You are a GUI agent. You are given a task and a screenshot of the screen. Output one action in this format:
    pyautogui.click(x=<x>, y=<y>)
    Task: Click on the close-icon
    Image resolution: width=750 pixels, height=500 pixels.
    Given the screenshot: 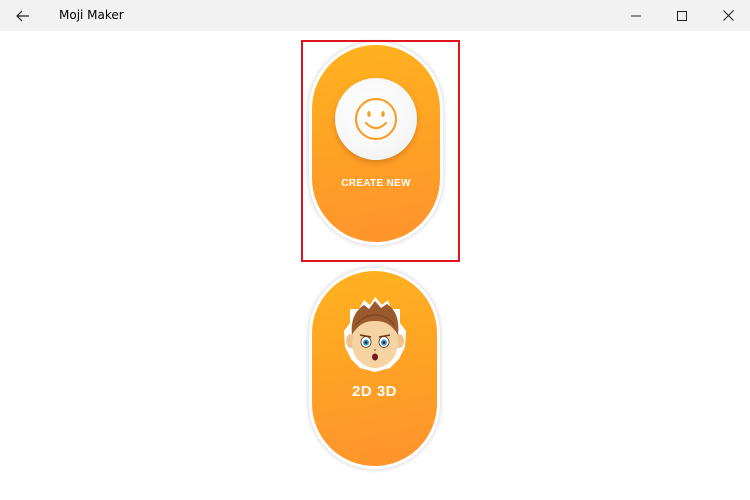 What is the action you would take?
    pyautogui.click(x=728, y=15)
    